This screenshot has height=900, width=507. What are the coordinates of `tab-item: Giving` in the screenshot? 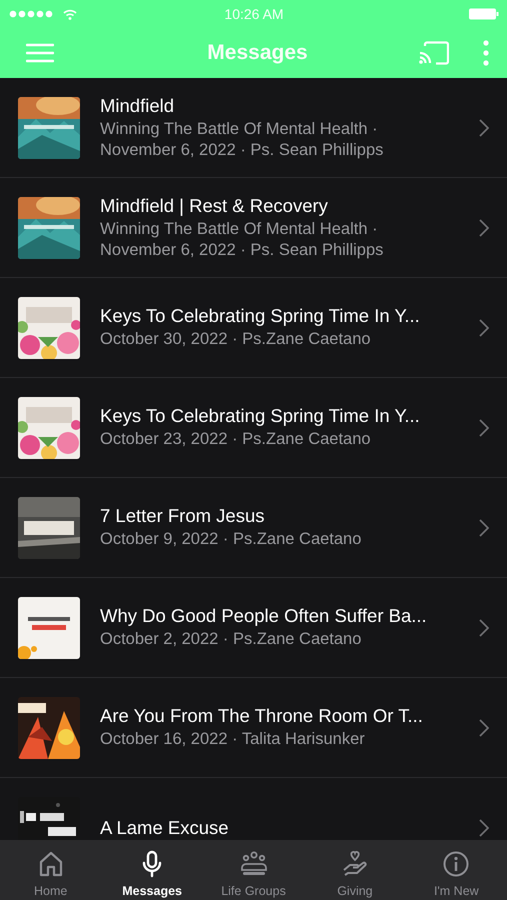 It's located at (355, 870).